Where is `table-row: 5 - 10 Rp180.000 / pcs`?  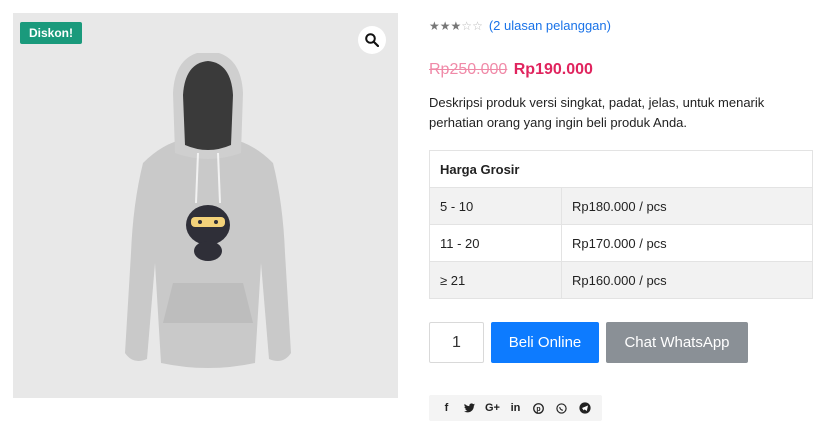 table-row: 5 - 10 Rp180.000 / pcs is located at coordinates (621, 206).